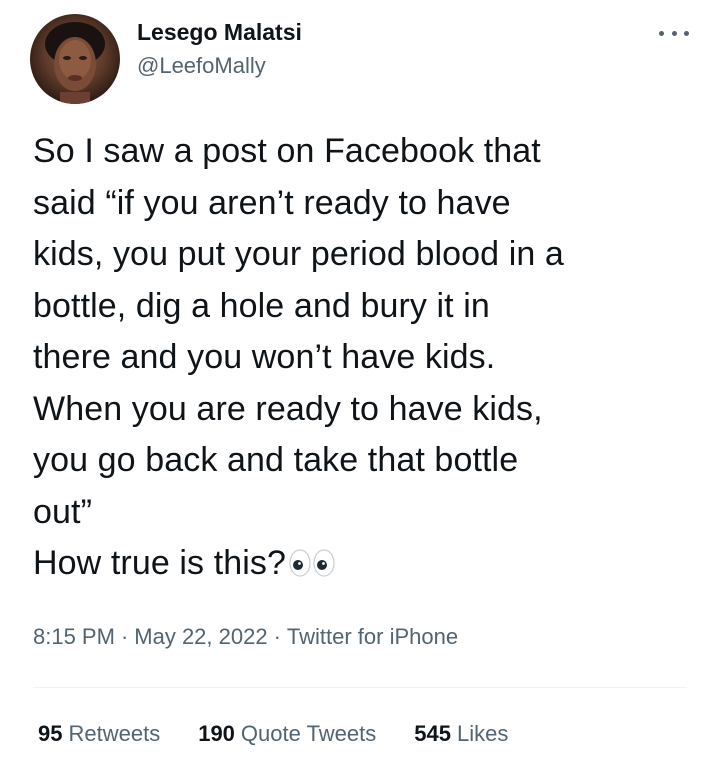 Image resolution: width=720 pixels, height=774 pixels. I want to click on retweets-label: Retweets, so click(114, 733).